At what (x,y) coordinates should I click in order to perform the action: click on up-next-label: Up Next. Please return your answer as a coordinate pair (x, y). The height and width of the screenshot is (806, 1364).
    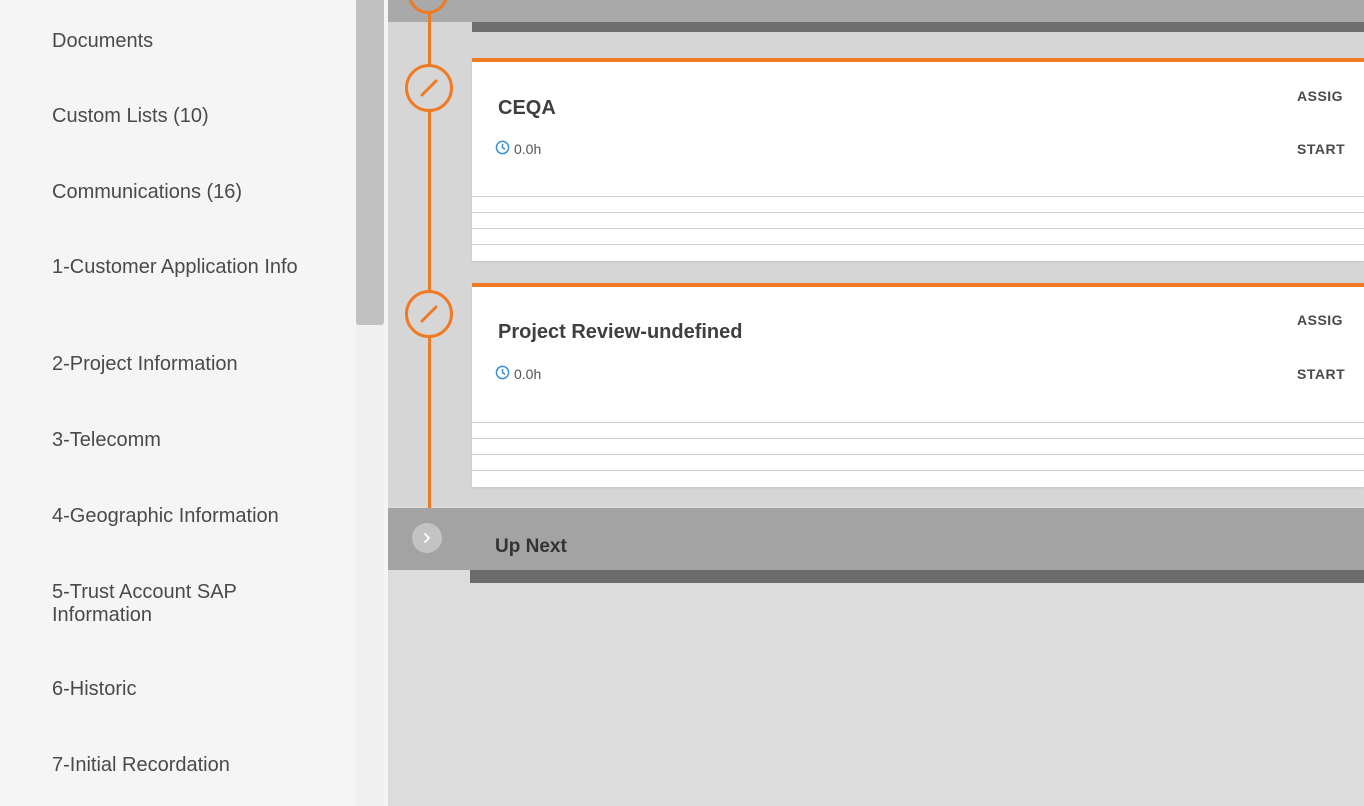
    Looking at the image, I should click on (531, 546).